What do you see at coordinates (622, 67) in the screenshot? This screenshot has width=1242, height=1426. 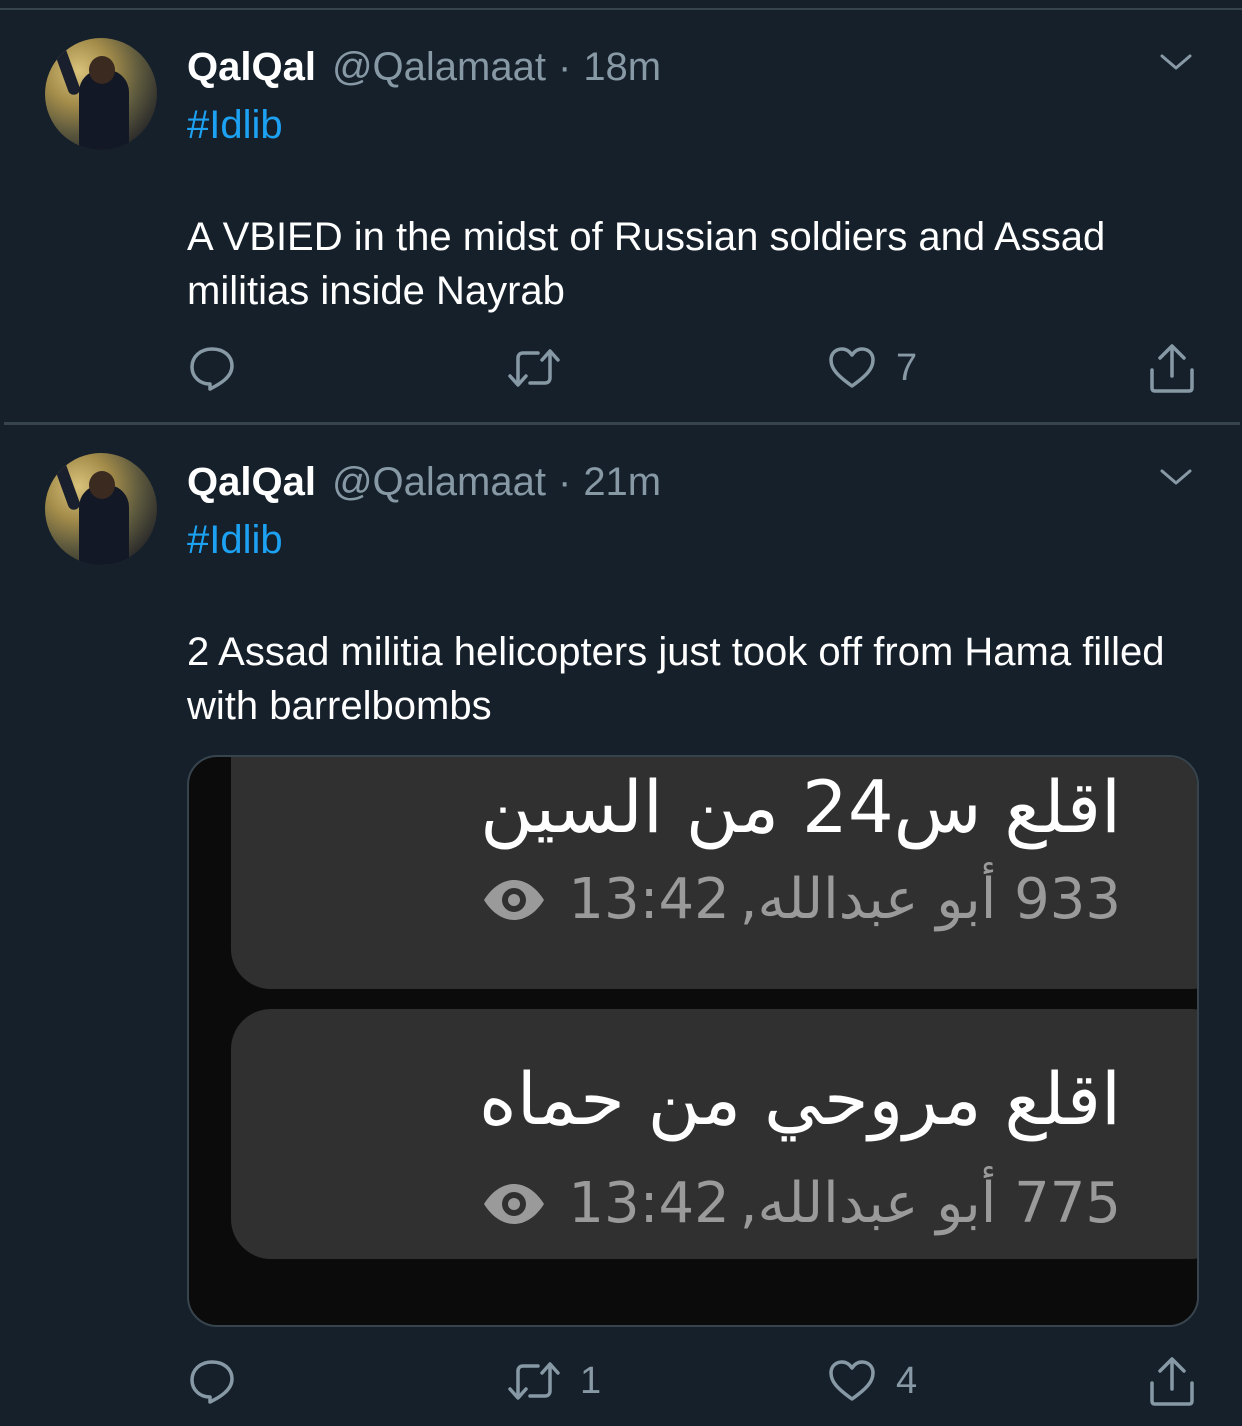 I see `timestamp: 18m` at bounding box center [622, 67].